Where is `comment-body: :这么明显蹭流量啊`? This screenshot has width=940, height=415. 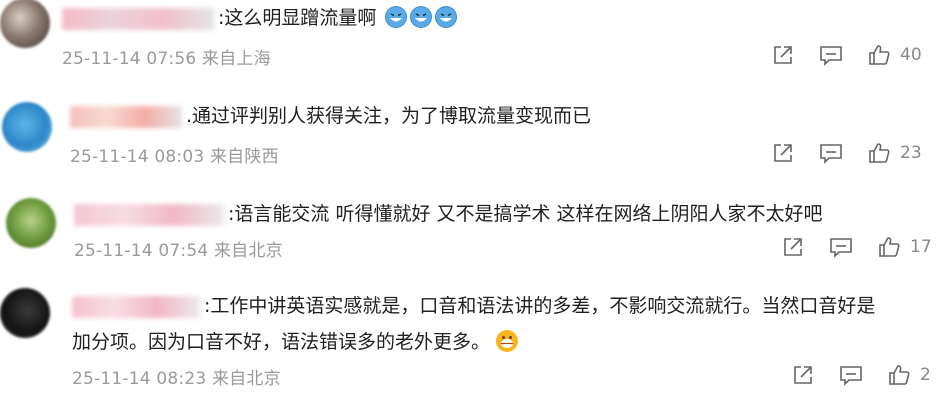
comment-body: :这么明显蹭流量啊 is located at coordinates (297, 18).